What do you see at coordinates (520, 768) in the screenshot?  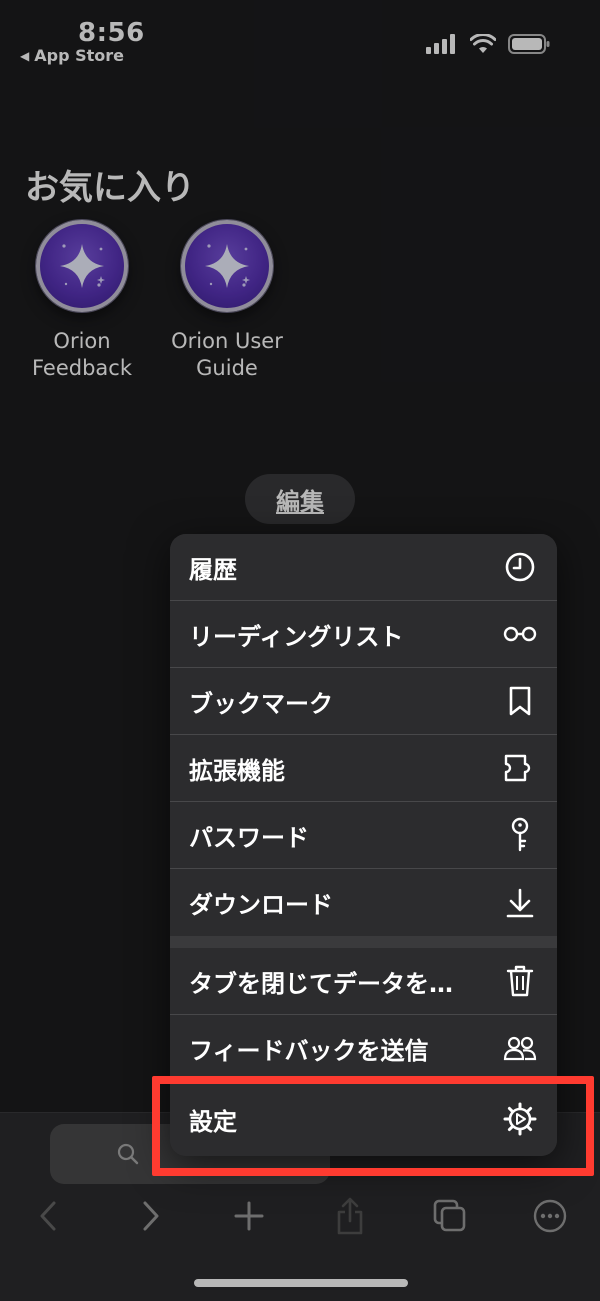 I see `puzzle-icon` at bounding box center [520, 768].